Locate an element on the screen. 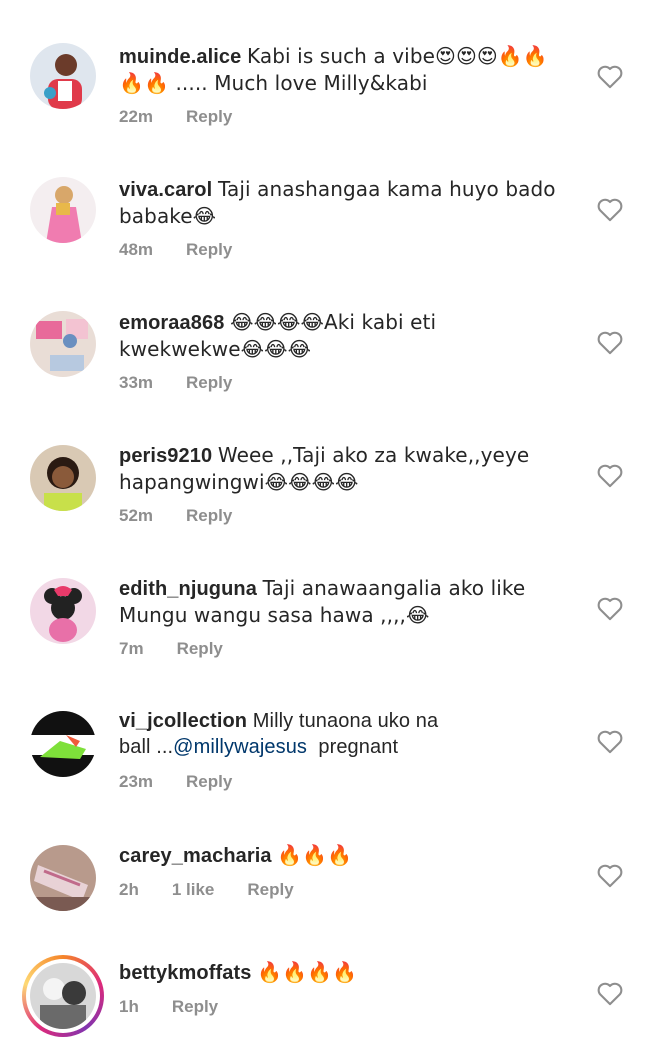 The width and height of the screenshot is (661, 1043). comment-text: bettykmoffats 🔥🔥🔥🔥 is located at coordinates (349, 972).